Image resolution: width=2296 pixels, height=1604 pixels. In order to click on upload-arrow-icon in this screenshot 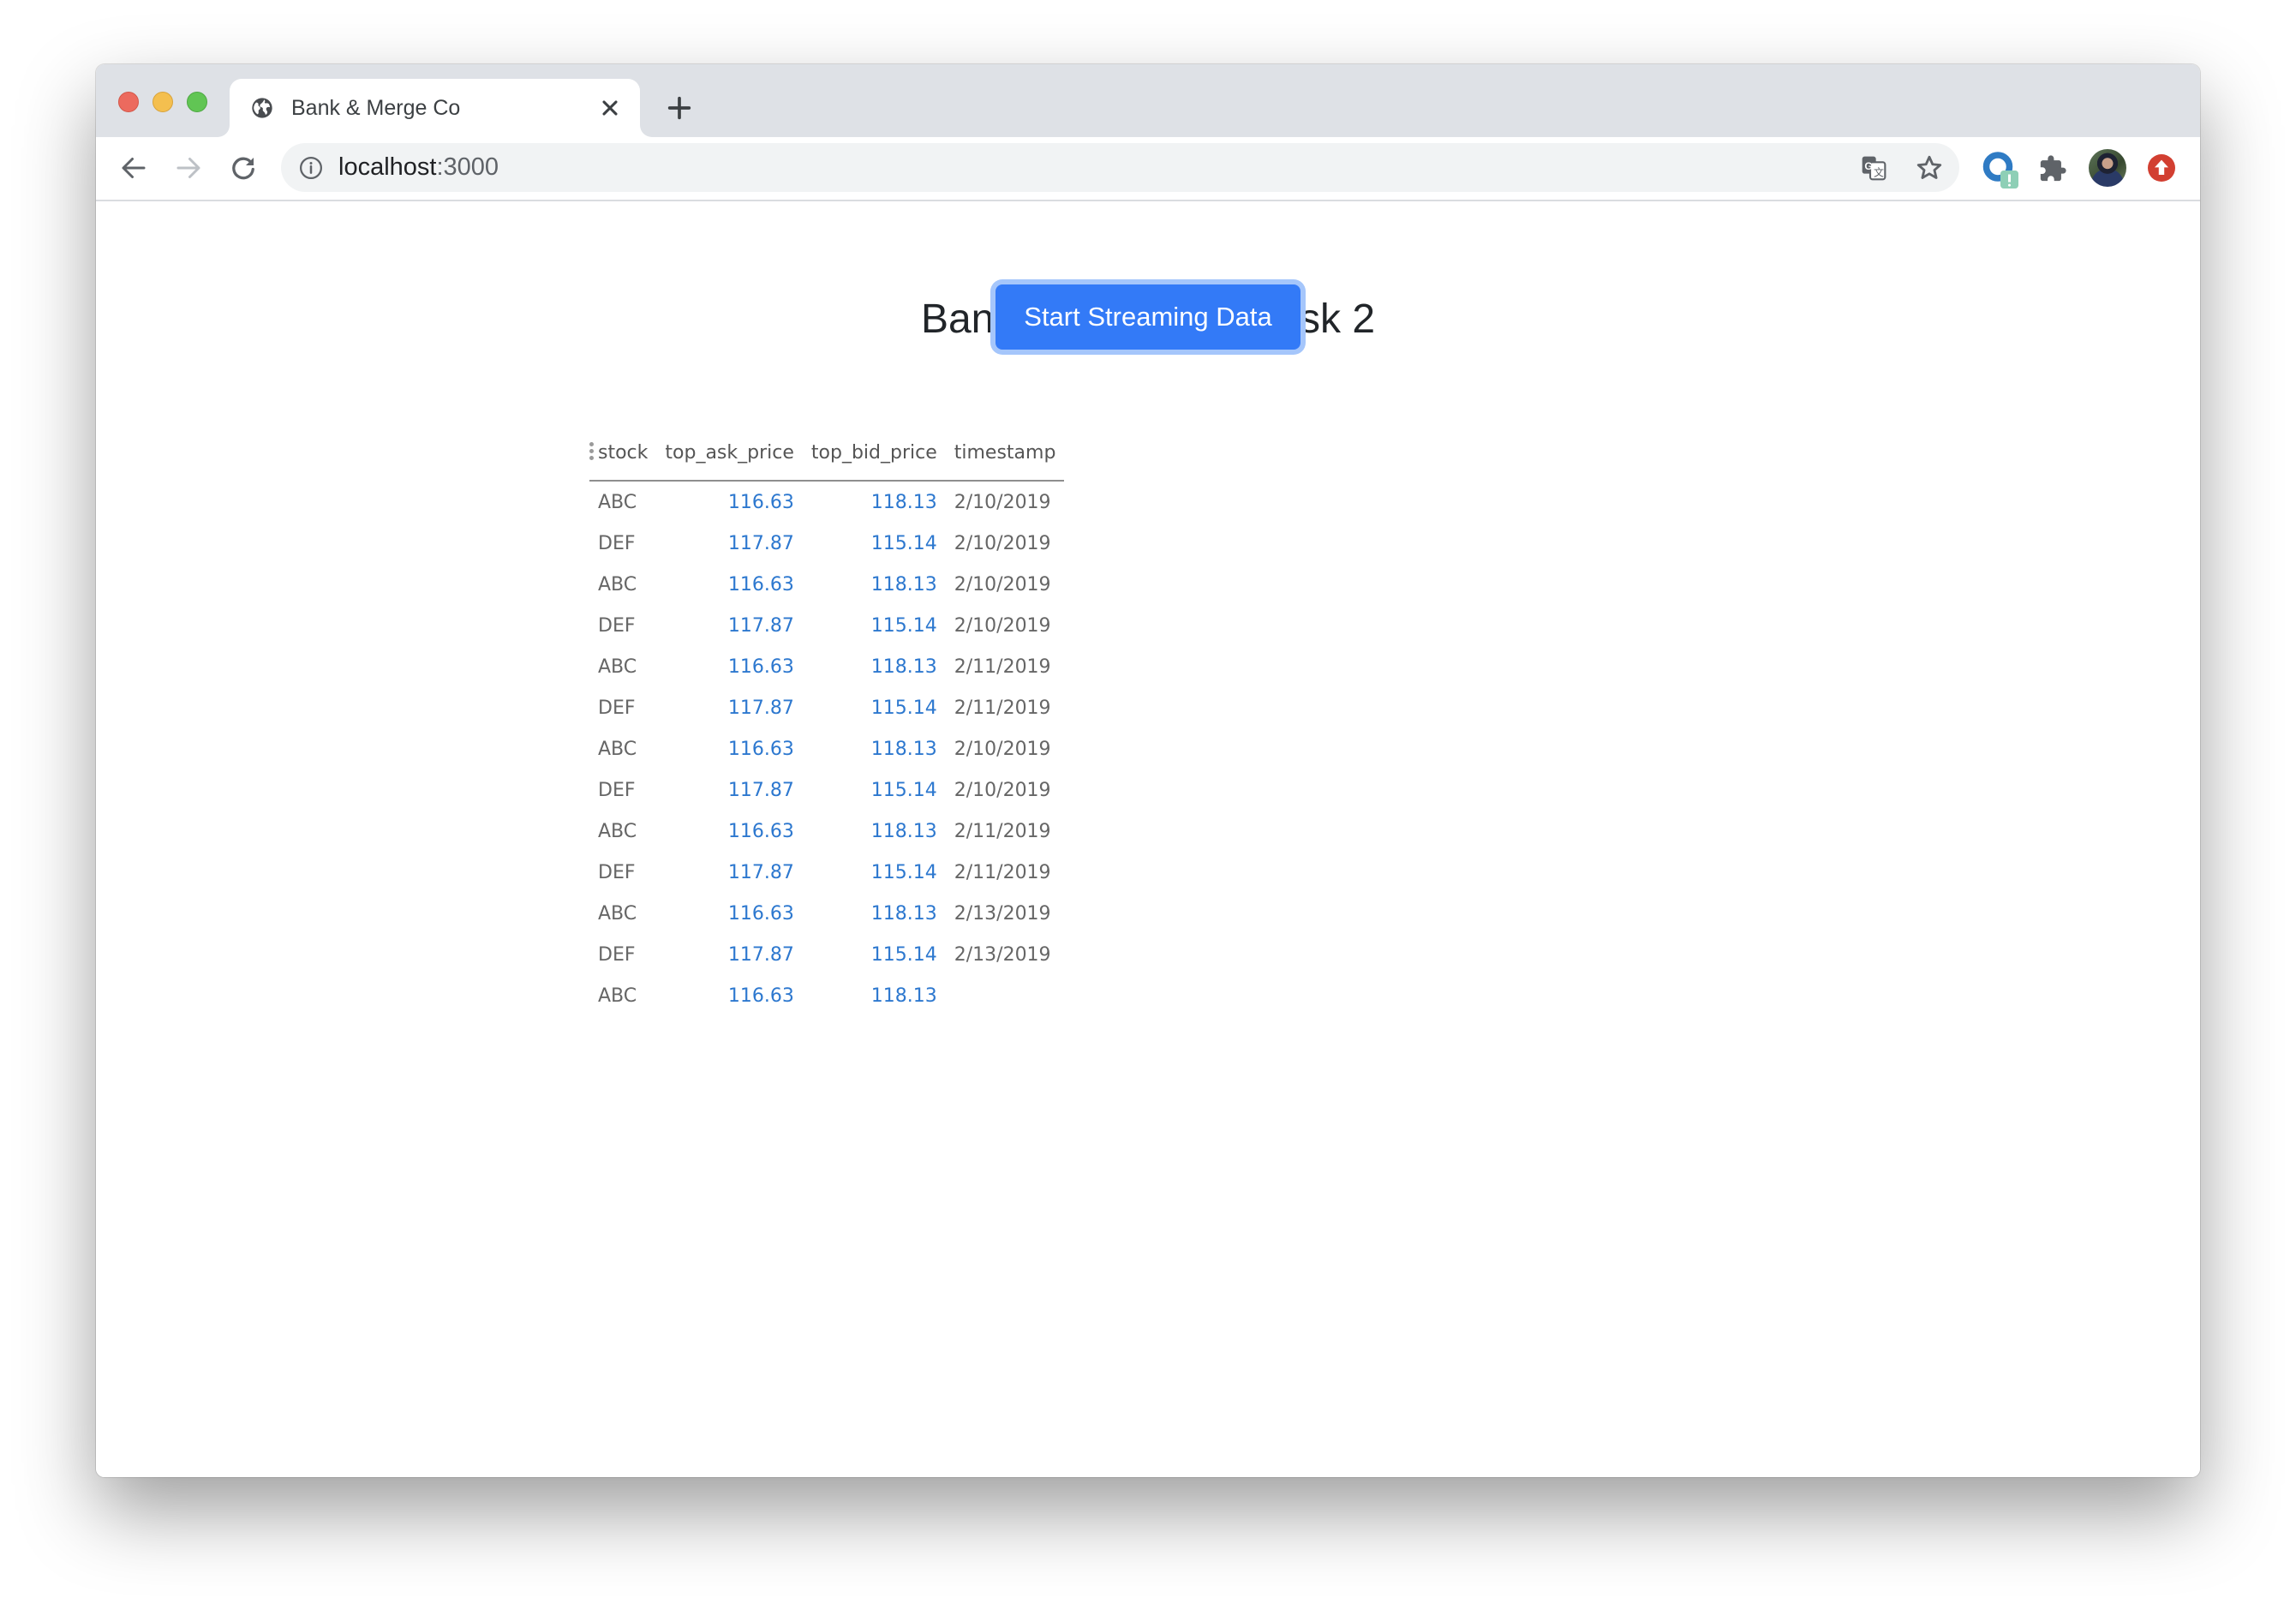, I will do `click(2161, 168)`.